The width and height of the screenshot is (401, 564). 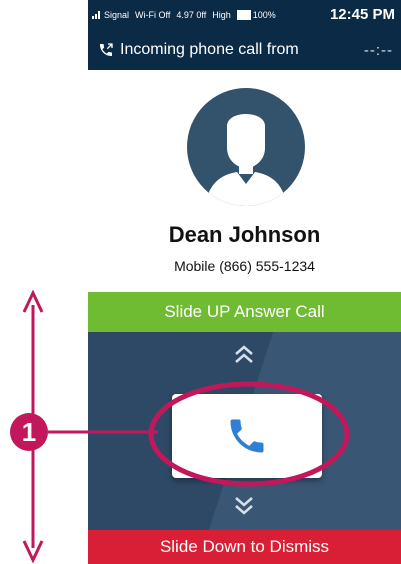 What do you see at coordinates (153, 15) in the screenshot?
I see `wifi-label: Wi-Fi Off` at bounding box center [153, 15].